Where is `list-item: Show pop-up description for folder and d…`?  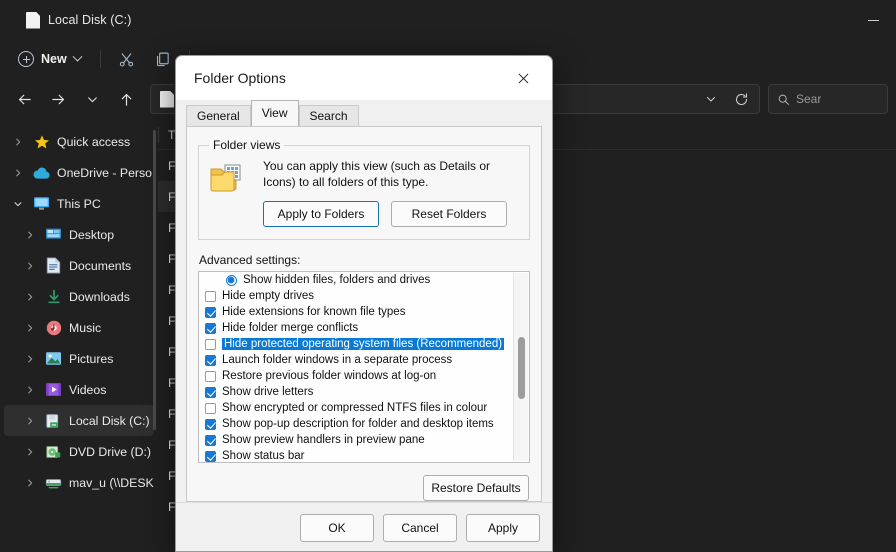
list-item: Show pop-up description for folder and d… is located at coordinates (364, 424).